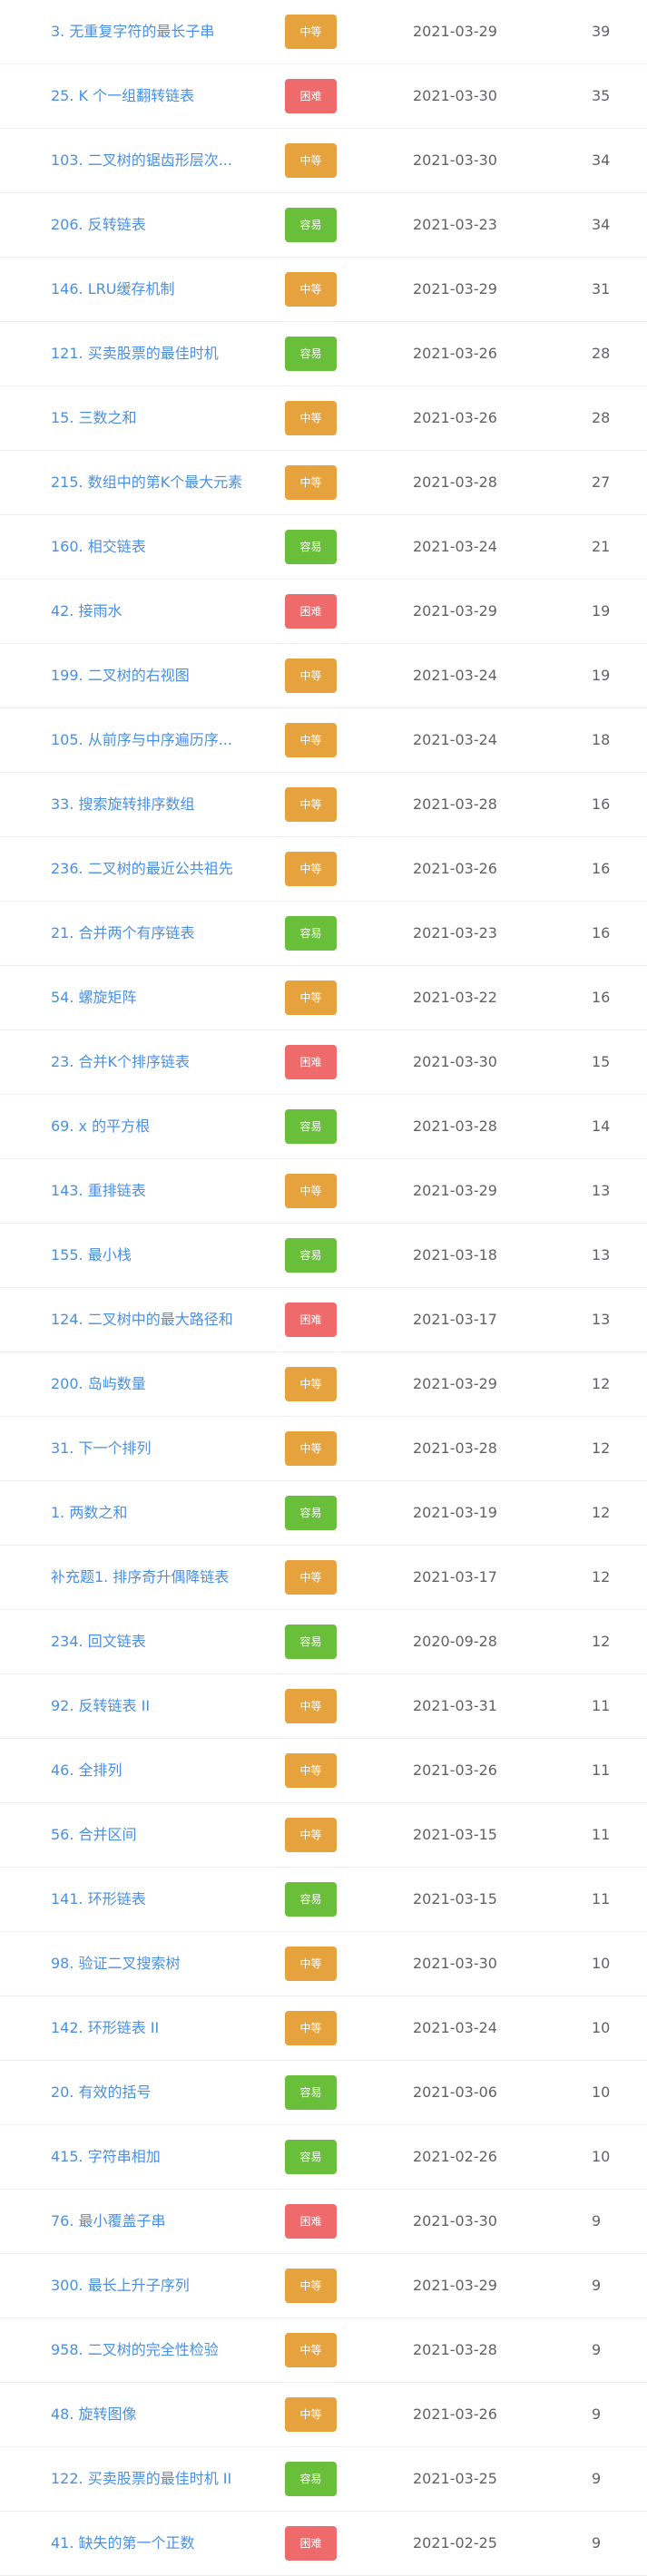  Describe the element at coordinates (455, 1512) in the screenshot. I see `last-date: 2021-03-19` at that location.